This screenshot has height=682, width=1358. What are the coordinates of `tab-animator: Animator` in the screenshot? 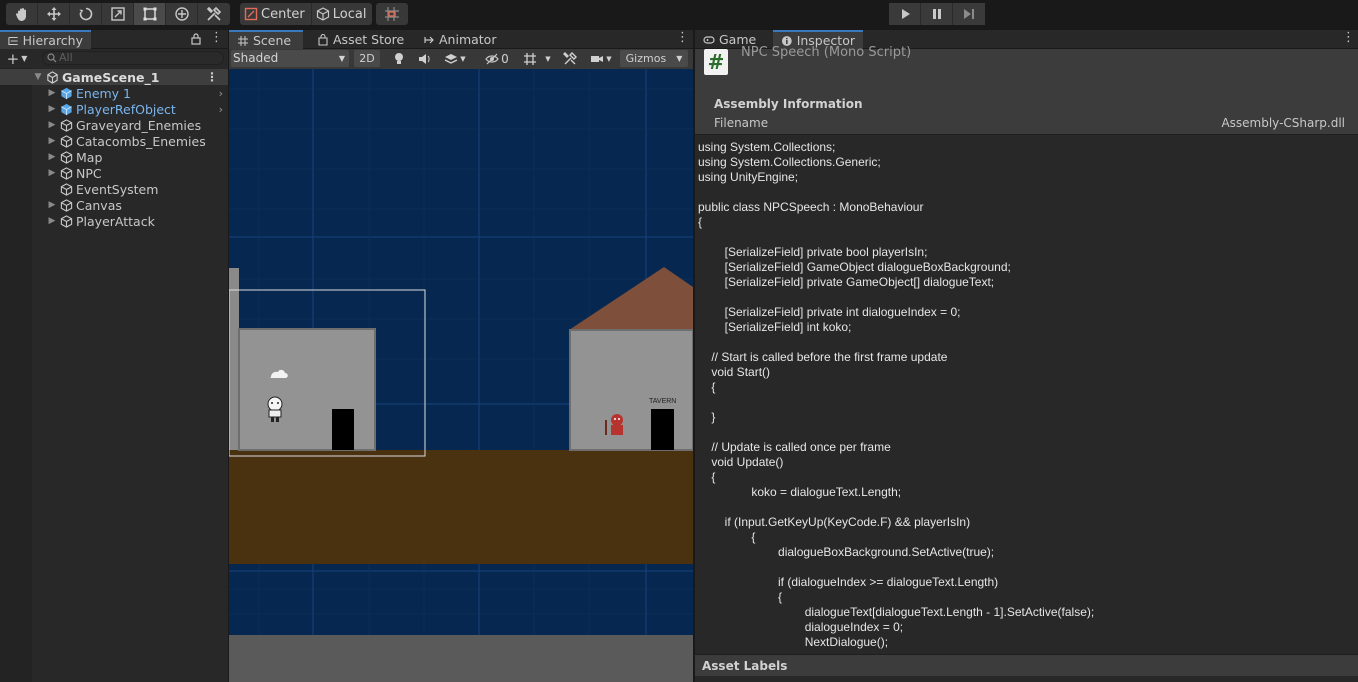 It's located at (459, 39).